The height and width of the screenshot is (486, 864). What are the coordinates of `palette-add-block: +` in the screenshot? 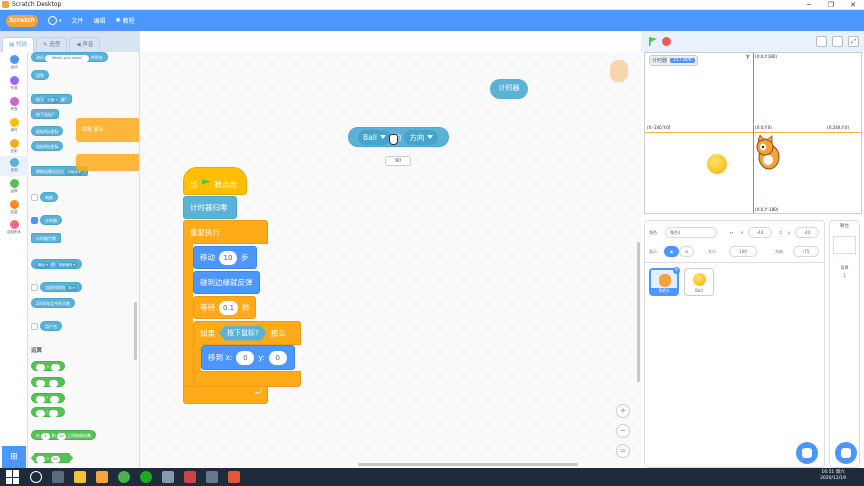 It's located at (48, 366).